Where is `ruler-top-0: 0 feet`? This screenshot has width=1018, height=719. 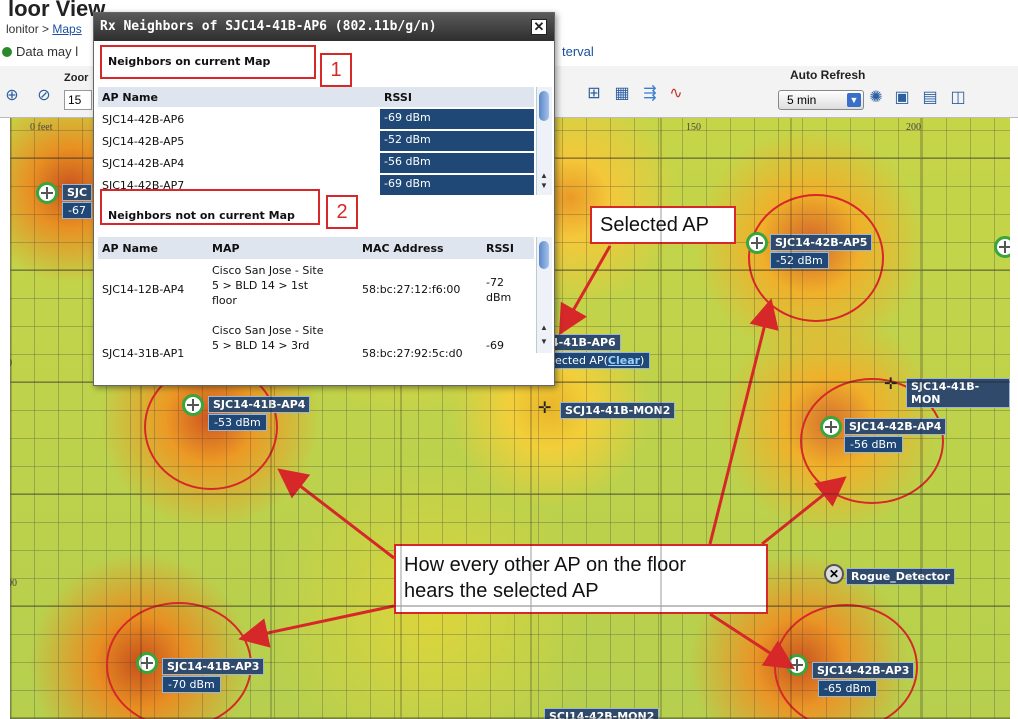 ruler-top-0: 0 feet is located at coordinates (41, 127).